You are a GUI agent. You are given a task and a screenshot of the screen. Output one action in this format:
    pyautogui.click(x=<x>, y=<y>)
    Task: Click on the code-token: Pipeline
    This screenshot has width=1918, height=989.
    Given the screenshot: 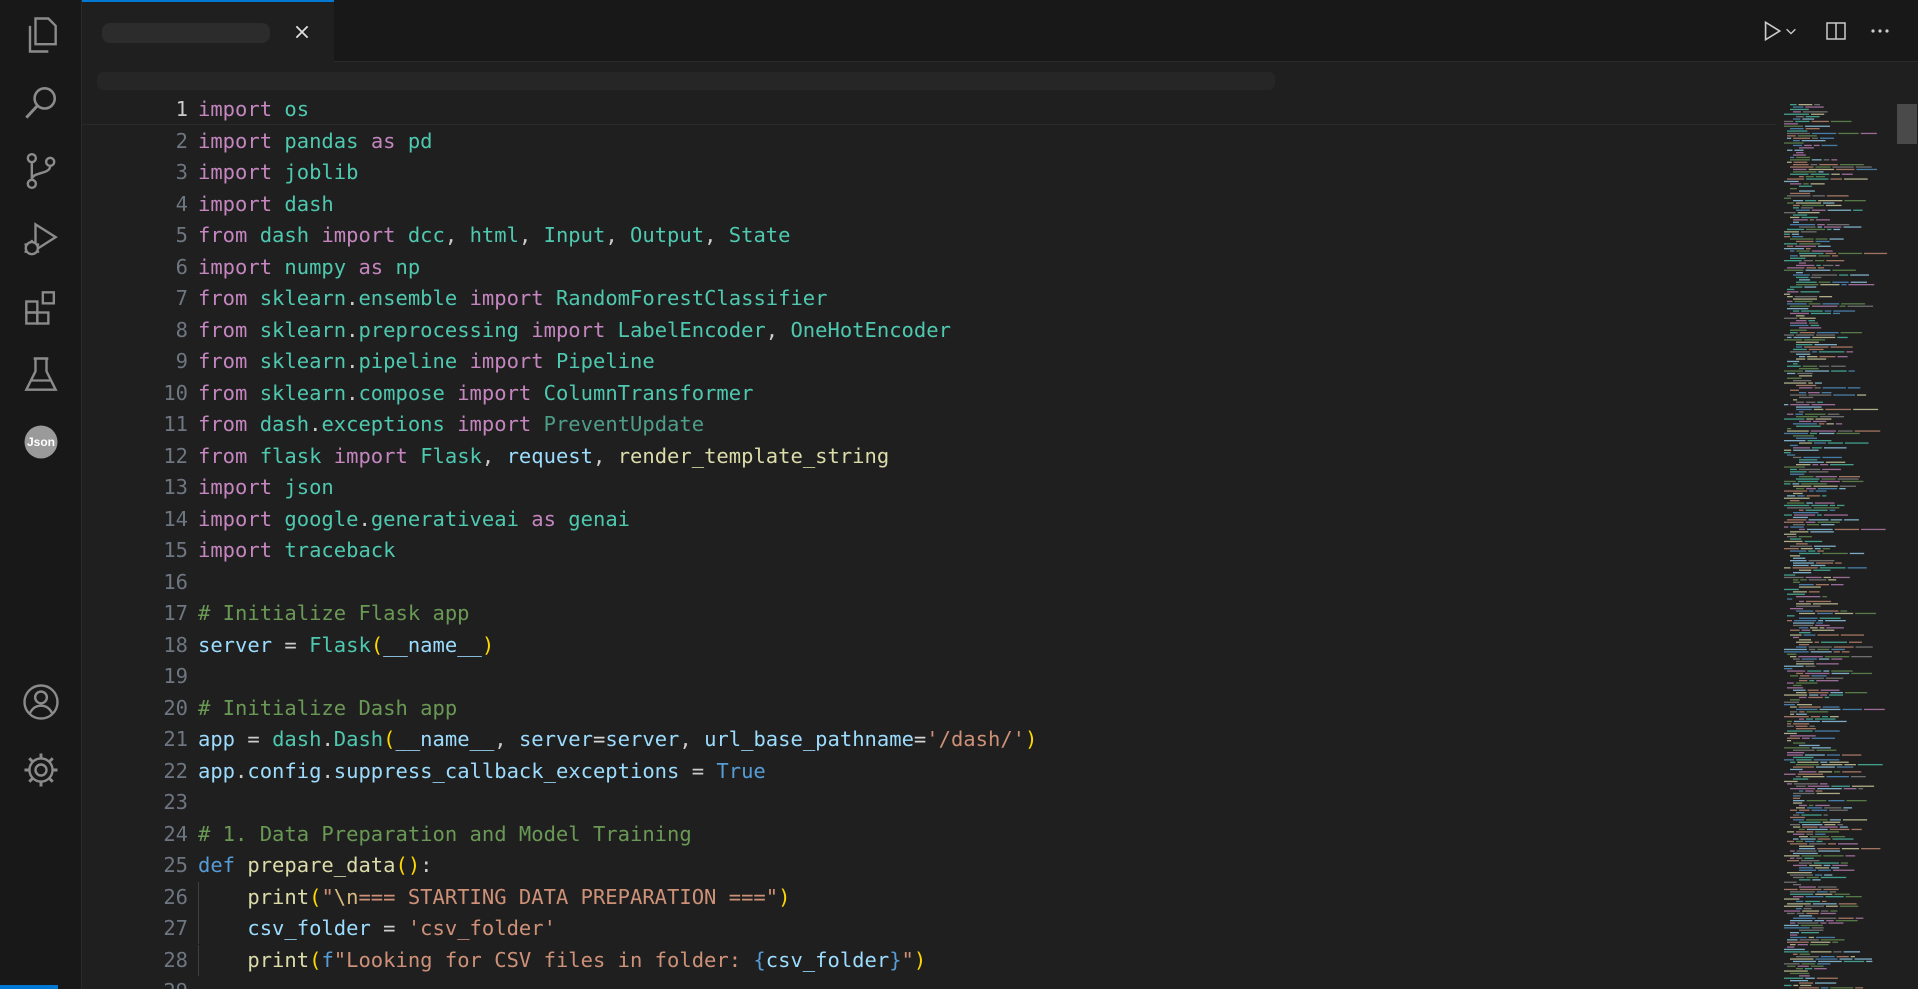 What is the action you would take?
    pyautogui.click(x=605, y=361)
    